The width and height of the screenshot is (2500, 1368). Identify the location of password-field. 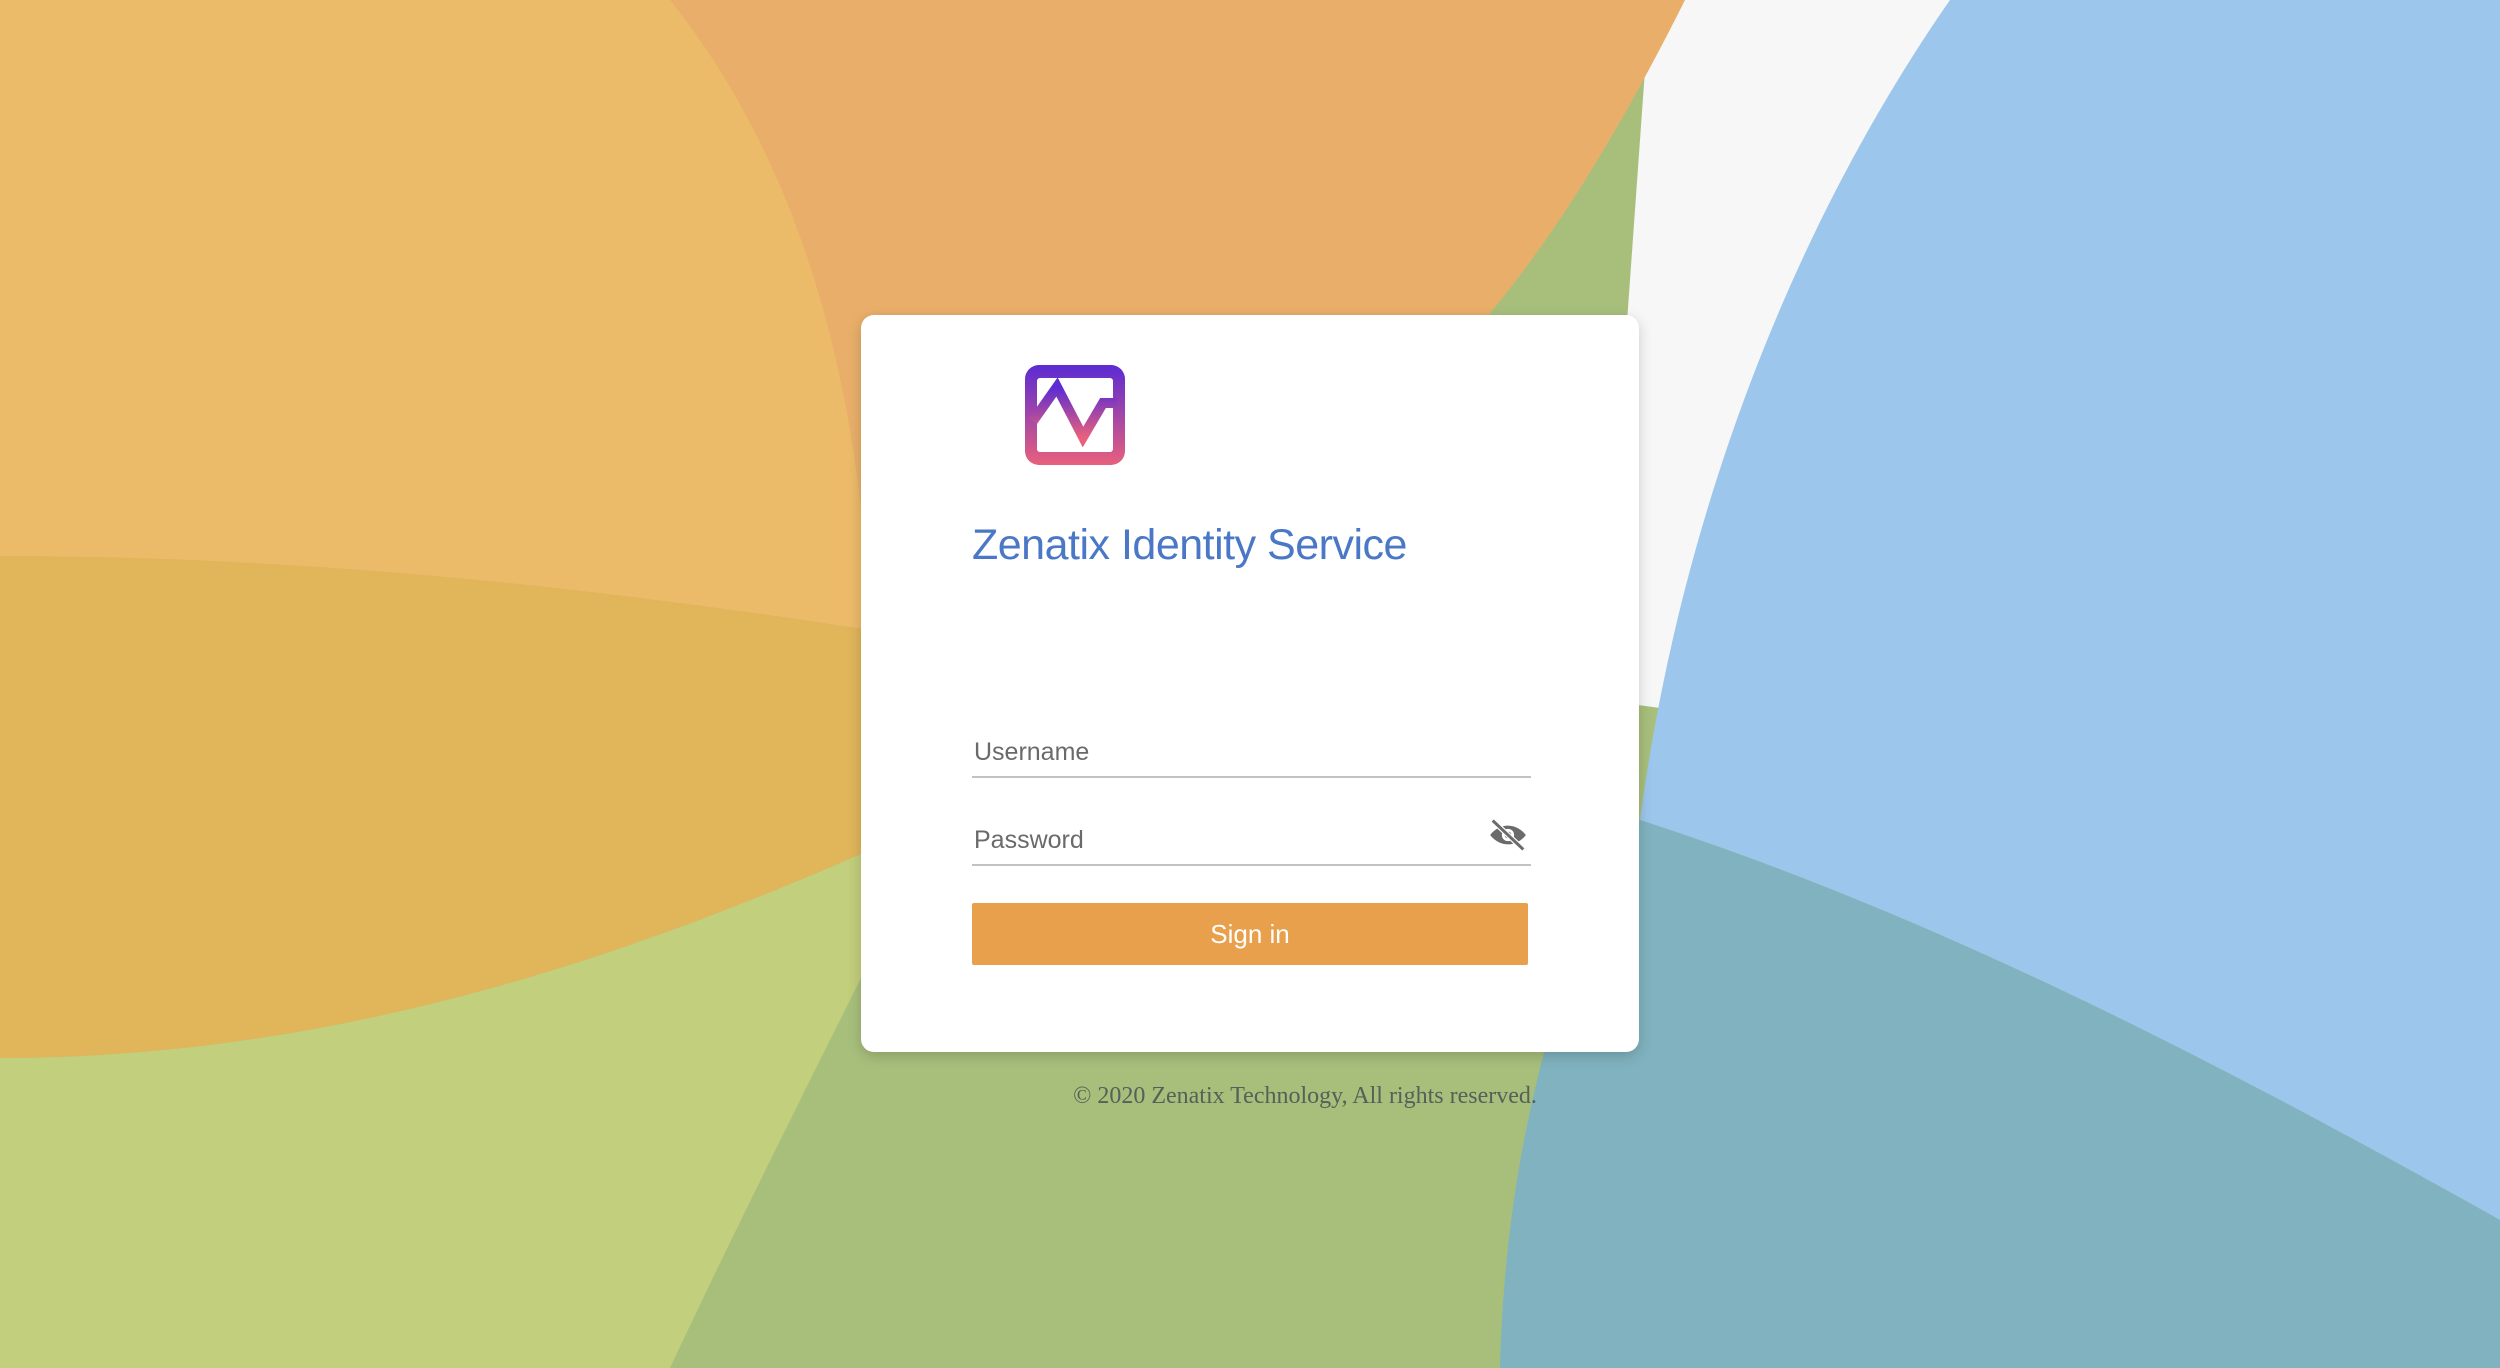
(1251, 832).